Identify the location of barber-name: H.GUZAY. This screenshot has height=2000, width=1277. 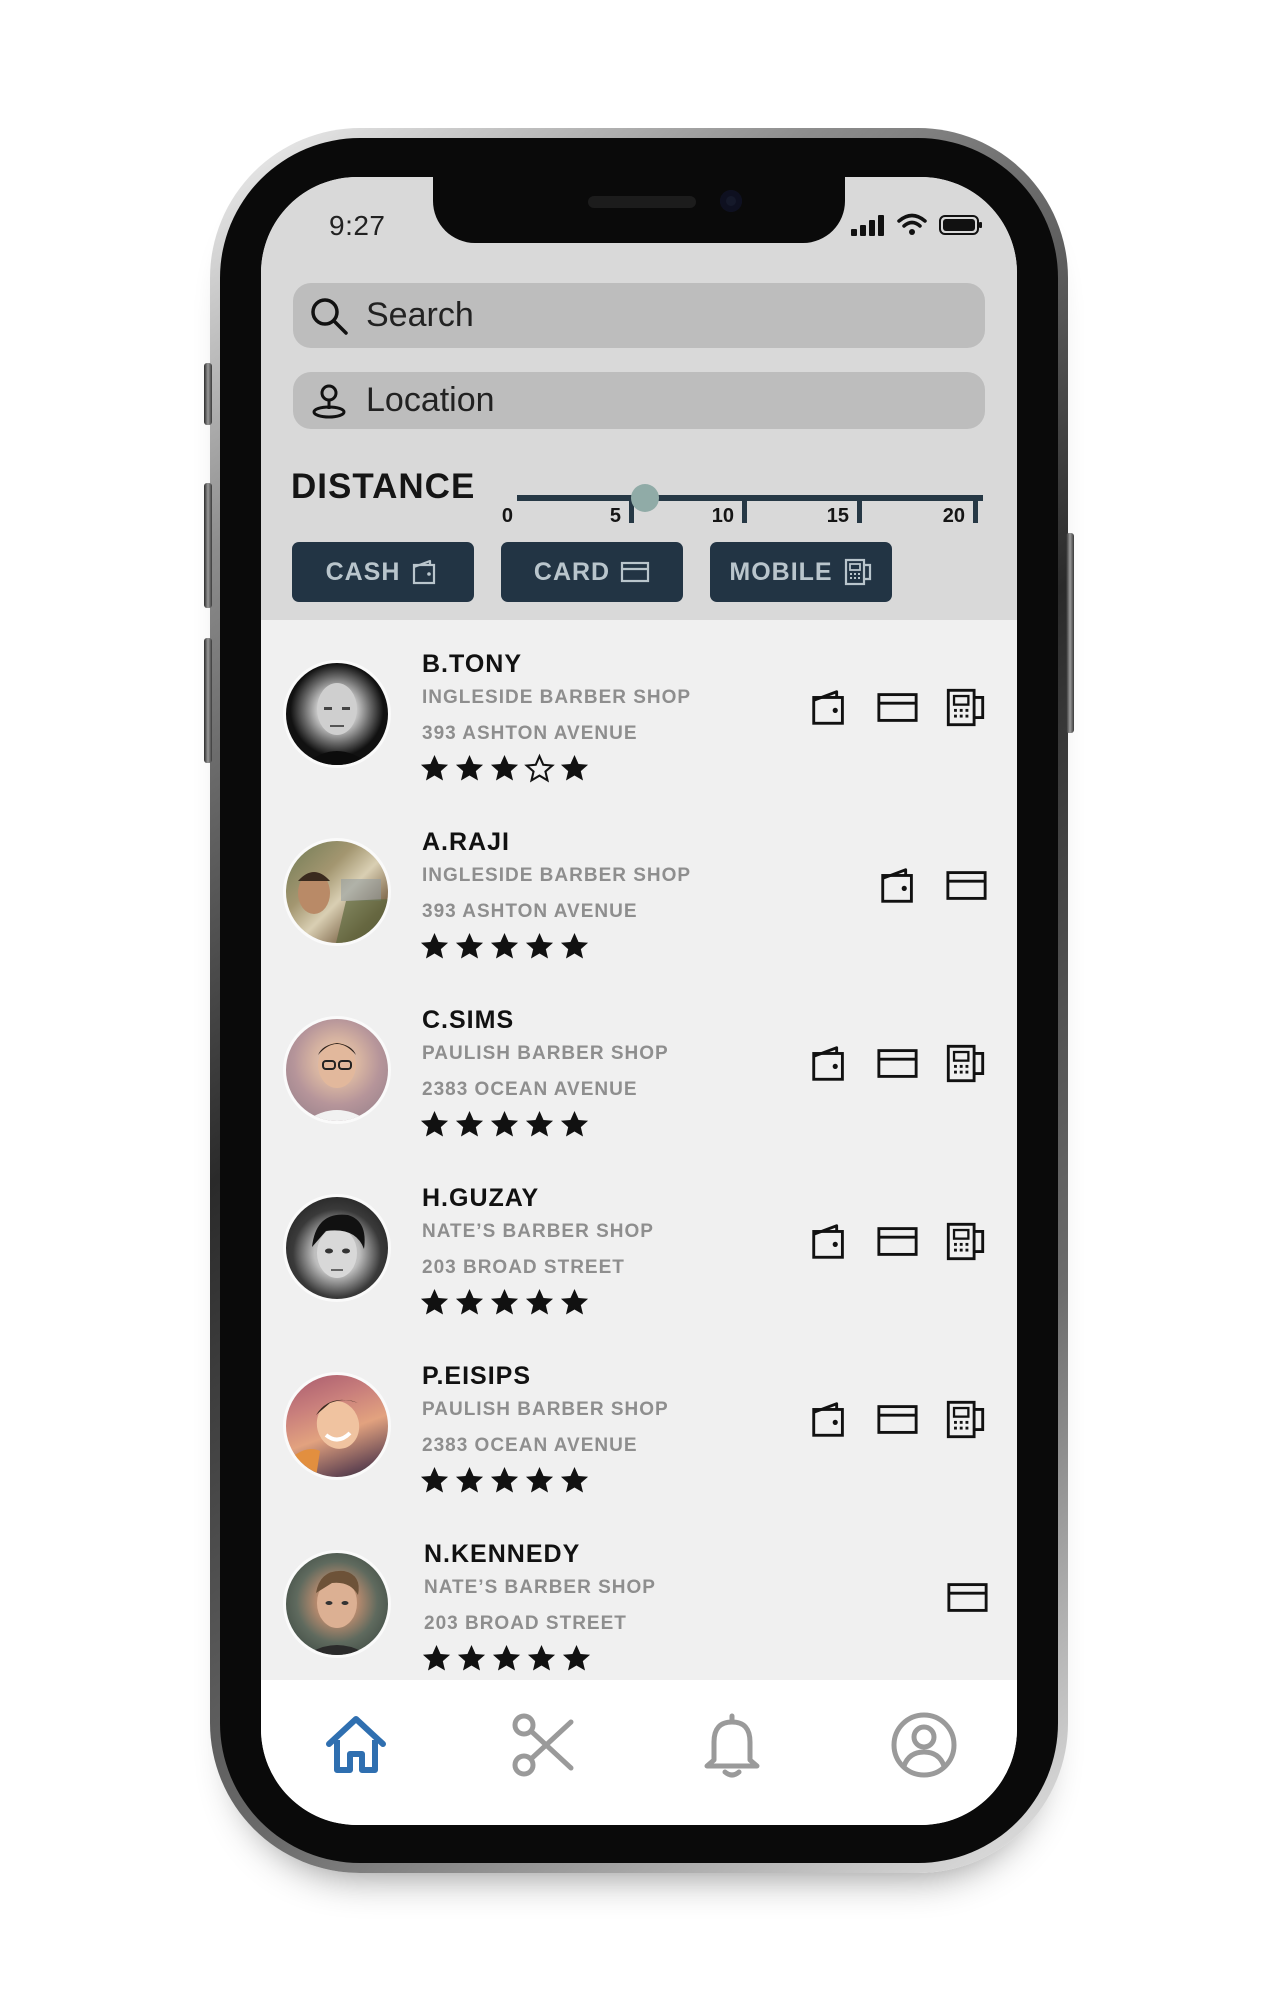
(481, 1198).